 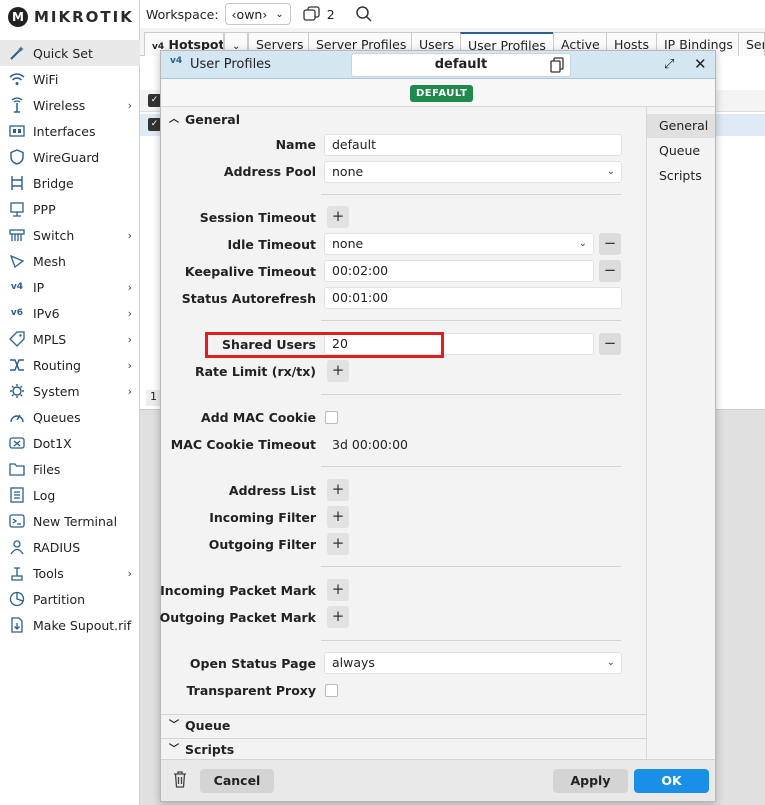 What do you see at coordinates (257, 14) in the screenshot?
I see `workspace-select: ‹own› ⌄` at bounding box center [257, 14].